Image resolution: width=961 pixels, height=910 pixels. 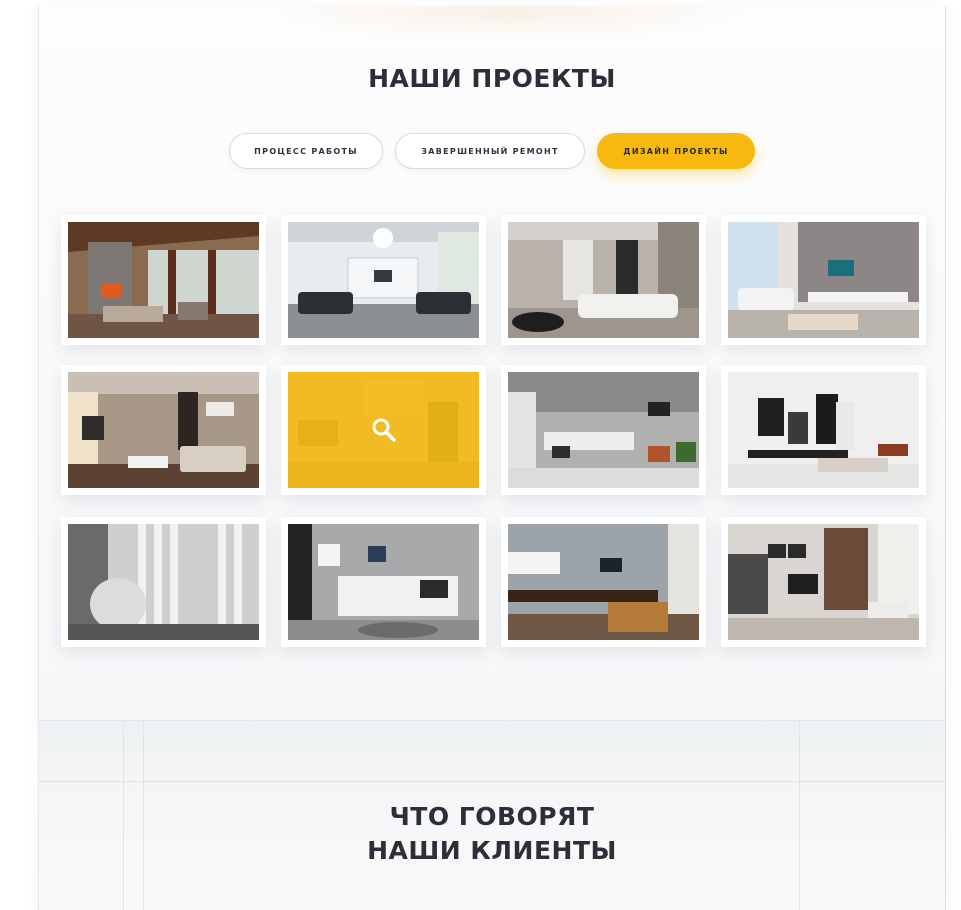 What do you see at coordinates (492, 78) in the screenshot?
I see `projects-title: НАШИ ПРОЕКТЫ` at bounding box center [492, 78].